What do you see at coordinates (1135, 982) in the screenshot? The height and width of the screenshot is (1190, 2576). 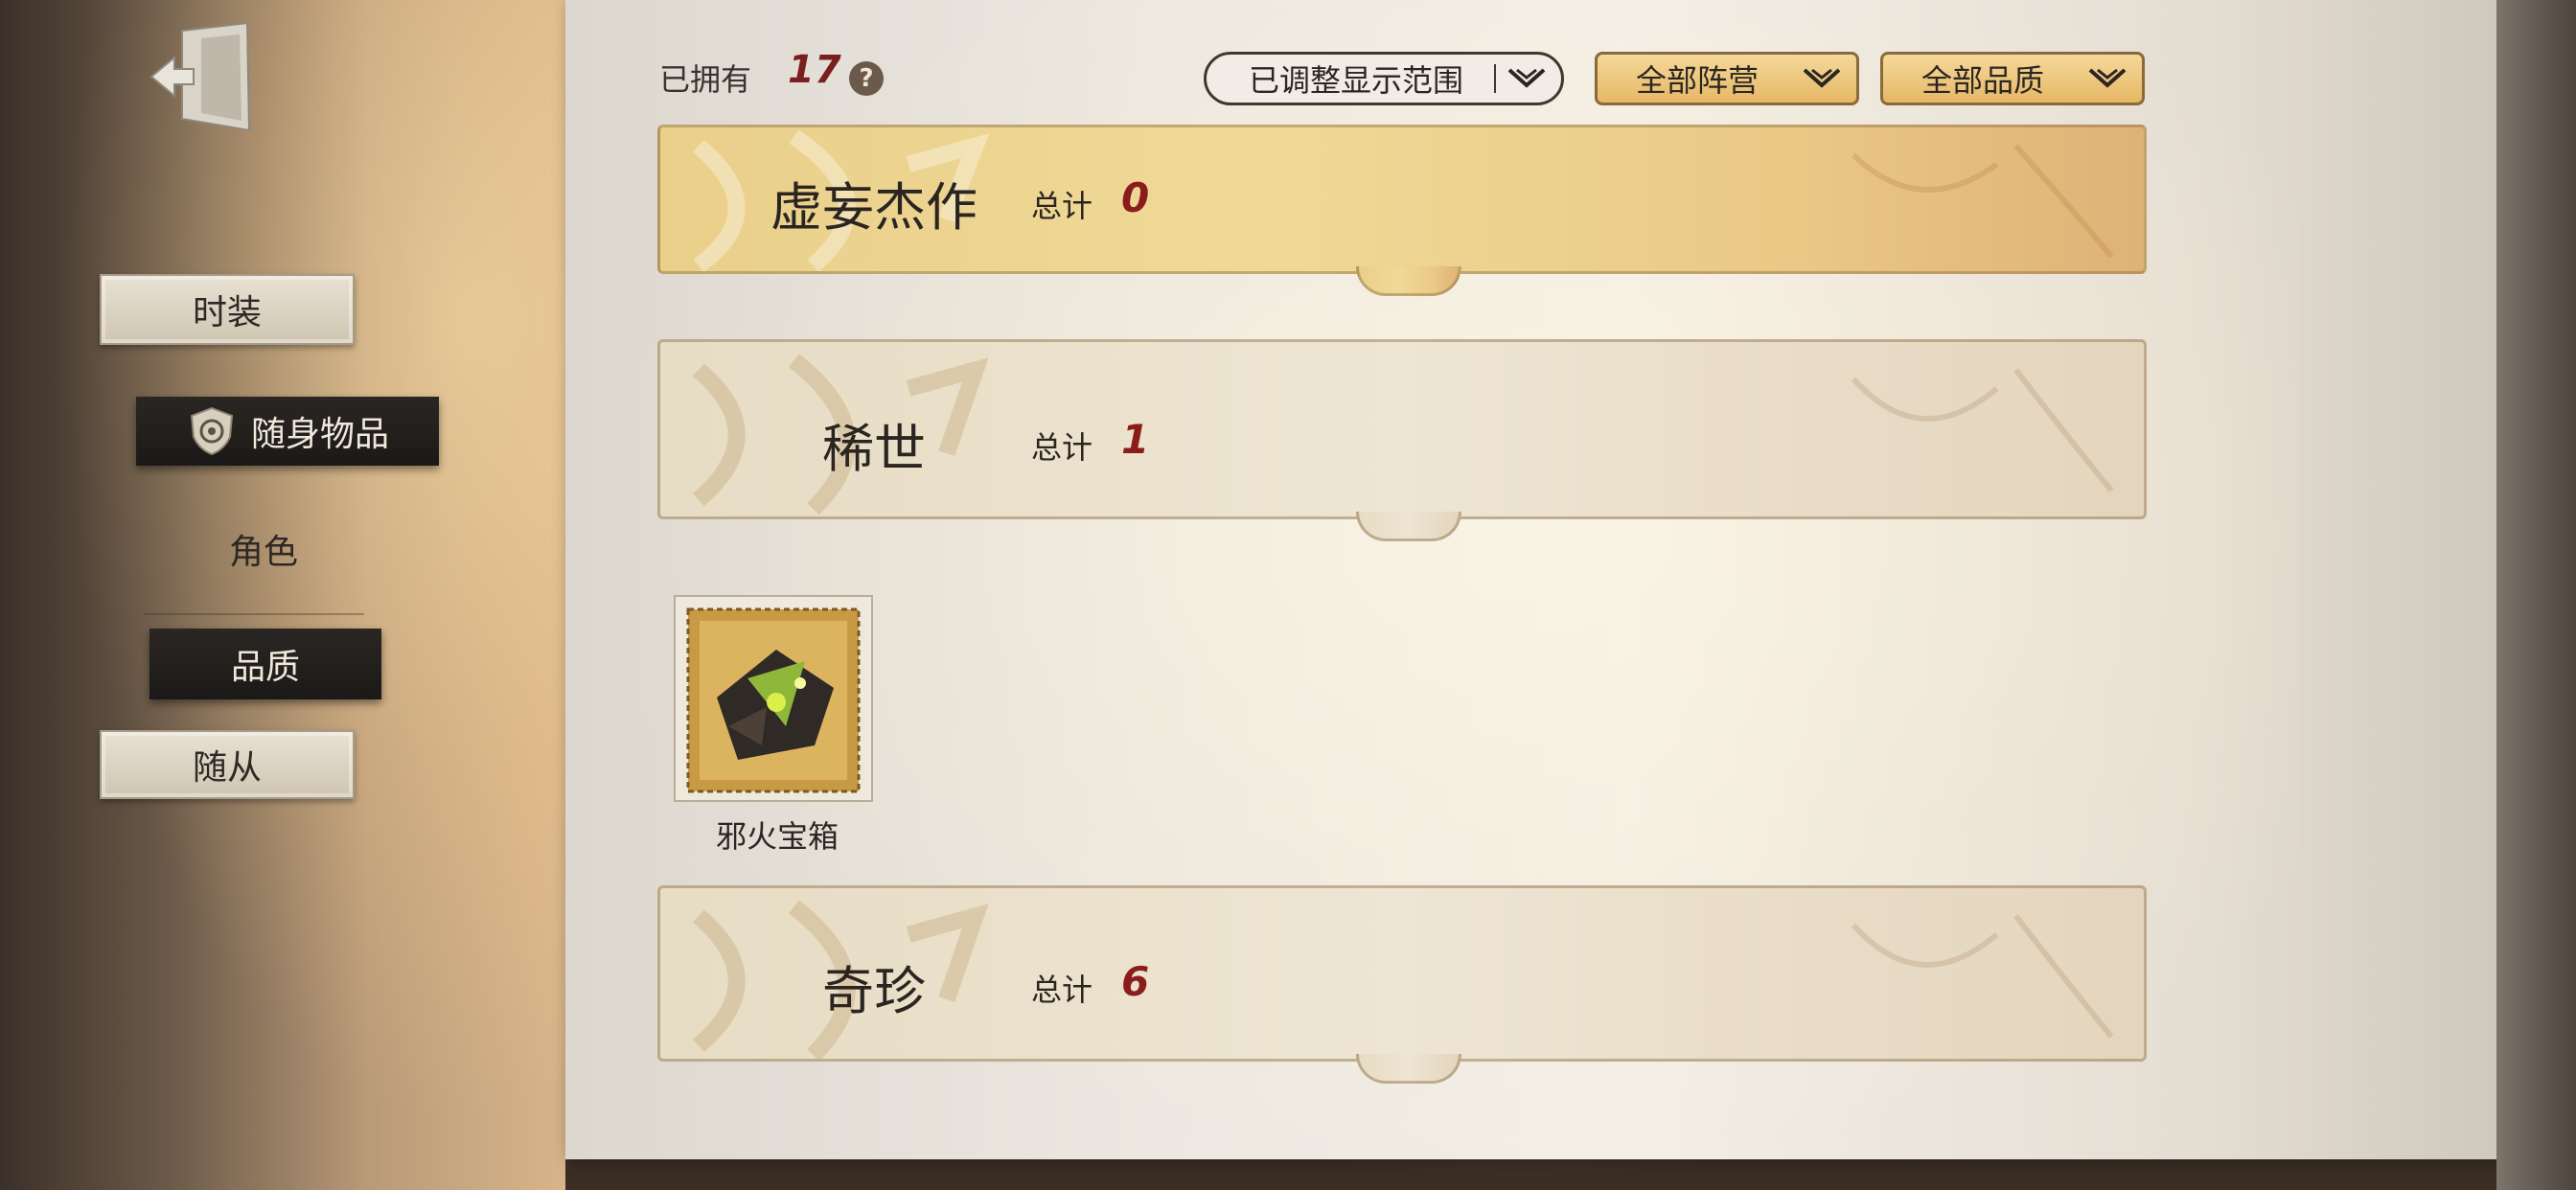 I see `category-total-count: 6` at bounding box center [1135, 982].